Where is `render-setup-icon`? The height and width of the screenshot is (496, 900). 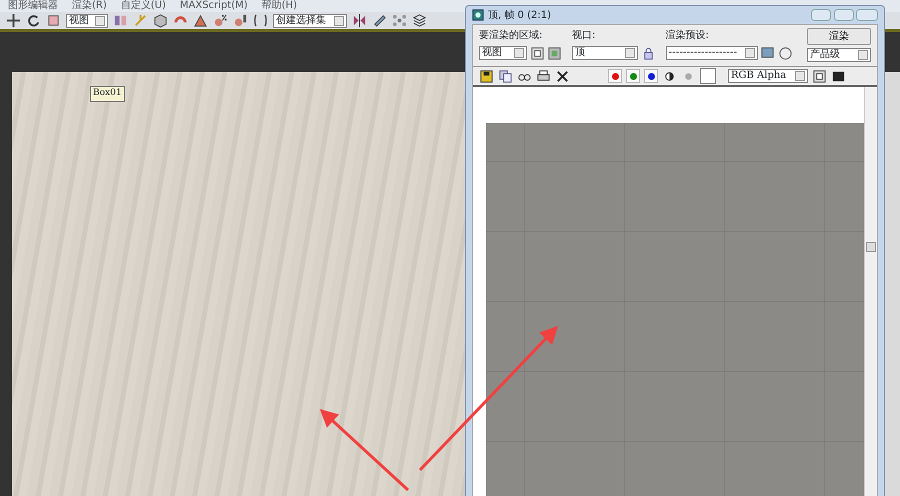
render-setup-icon is located at coordinates (767, 53).